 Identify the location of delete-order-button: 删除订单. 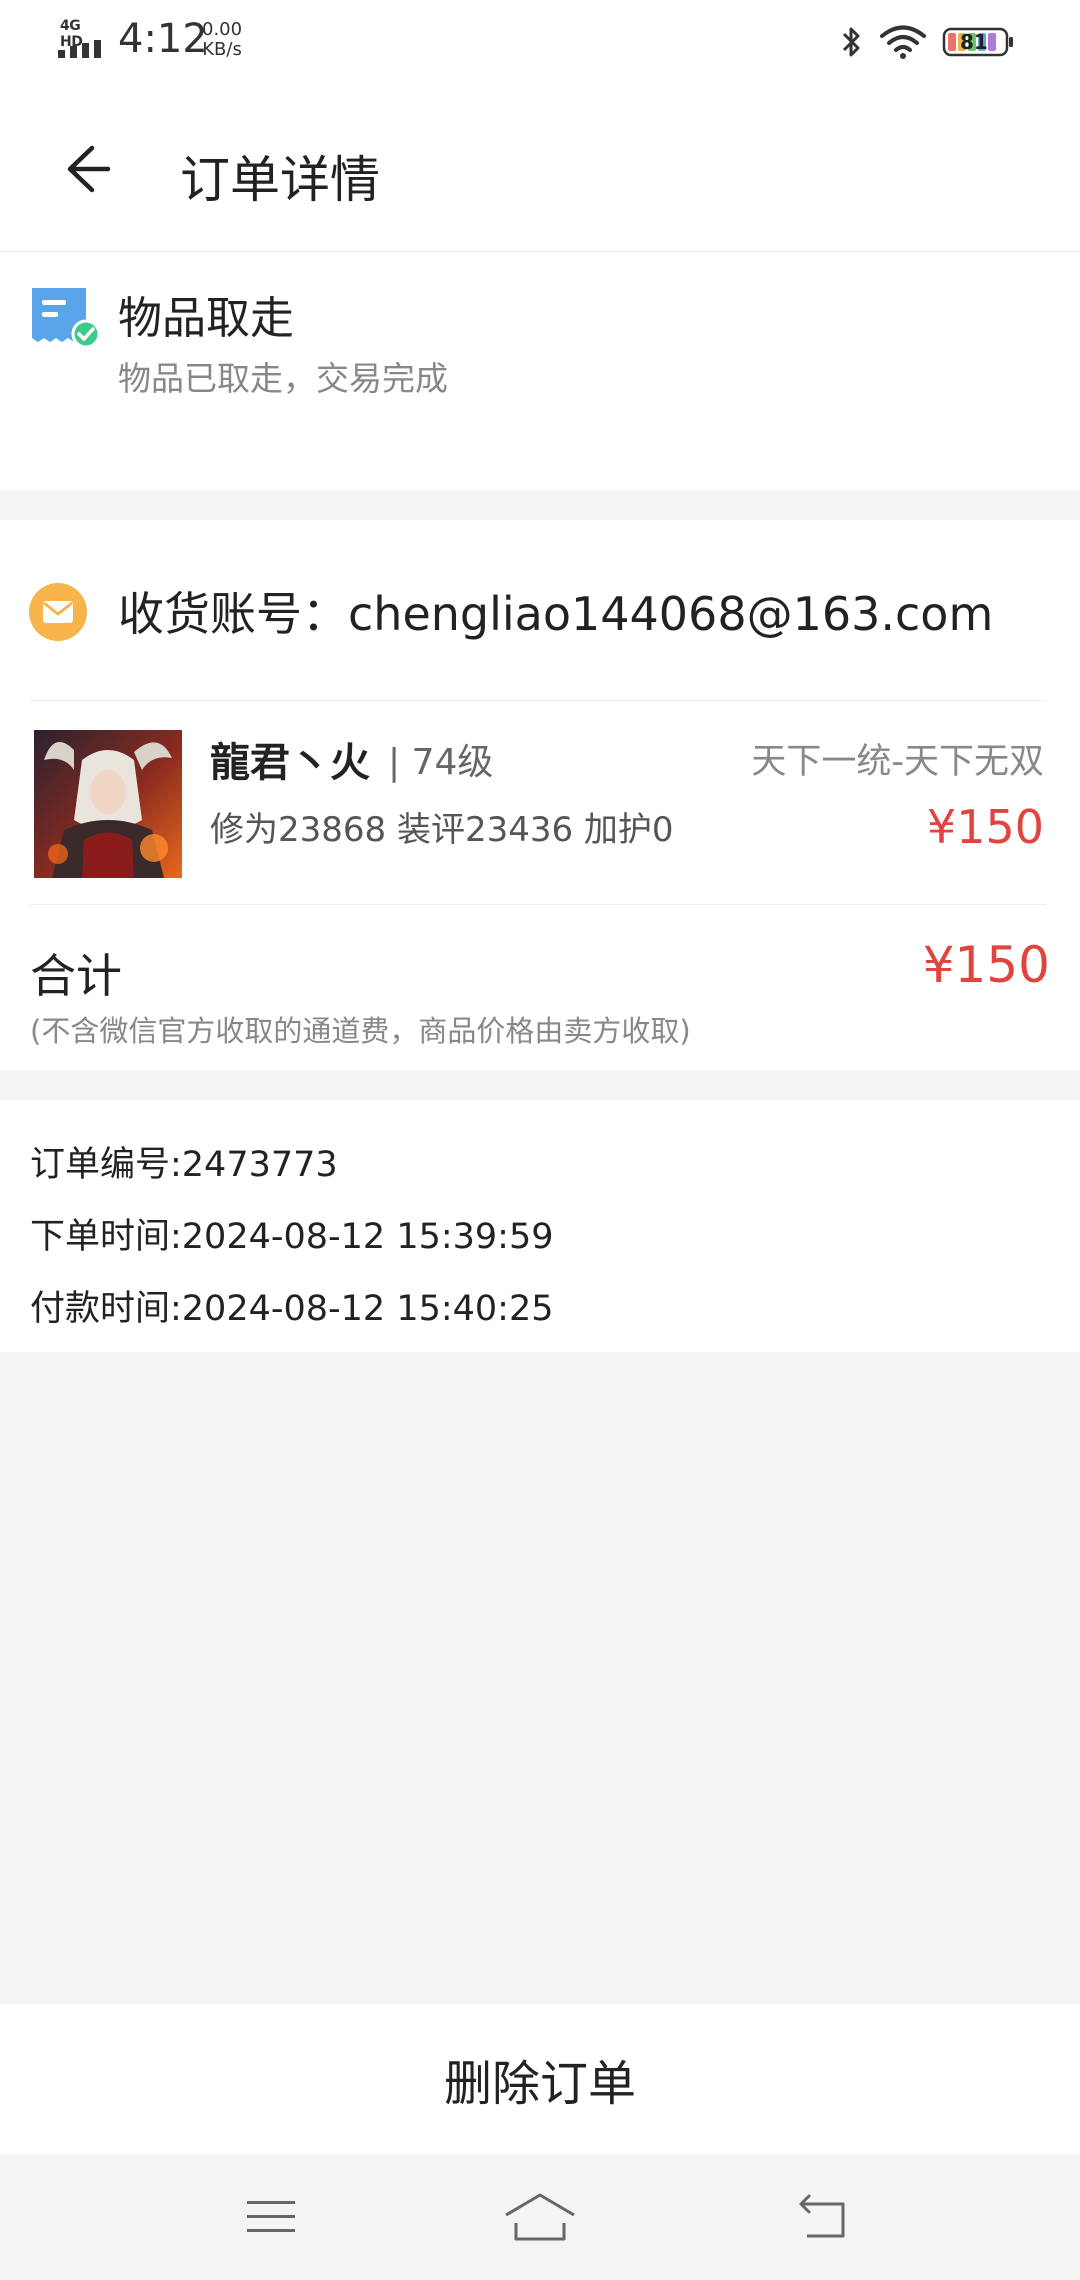
(540, 2079).